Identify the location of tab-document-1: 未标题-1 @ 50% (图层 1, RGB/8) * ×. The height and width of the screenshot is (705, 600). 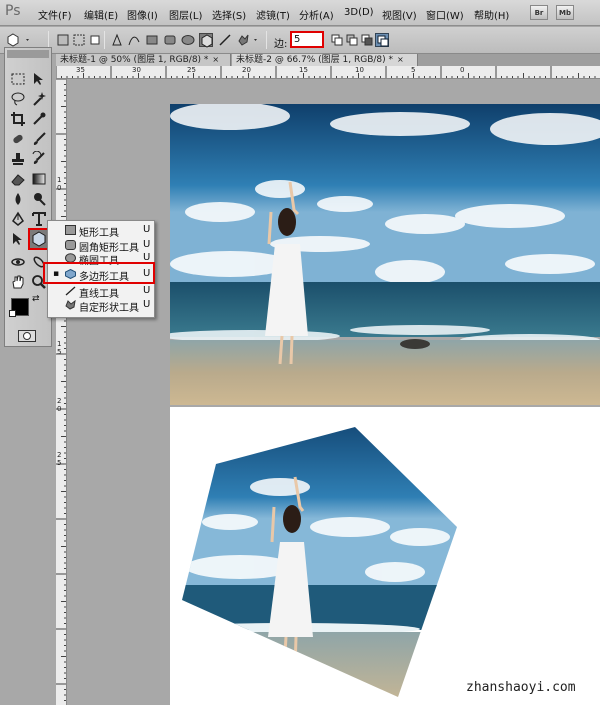
(143, 60).